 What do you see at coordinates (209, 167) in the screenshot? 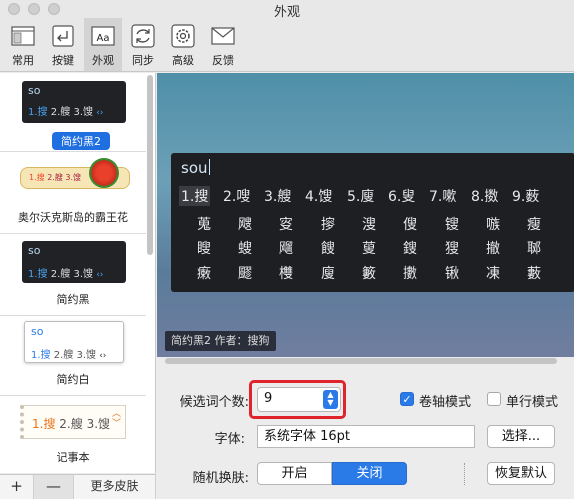
I see `text-caret` at bounding box center [209, 167].